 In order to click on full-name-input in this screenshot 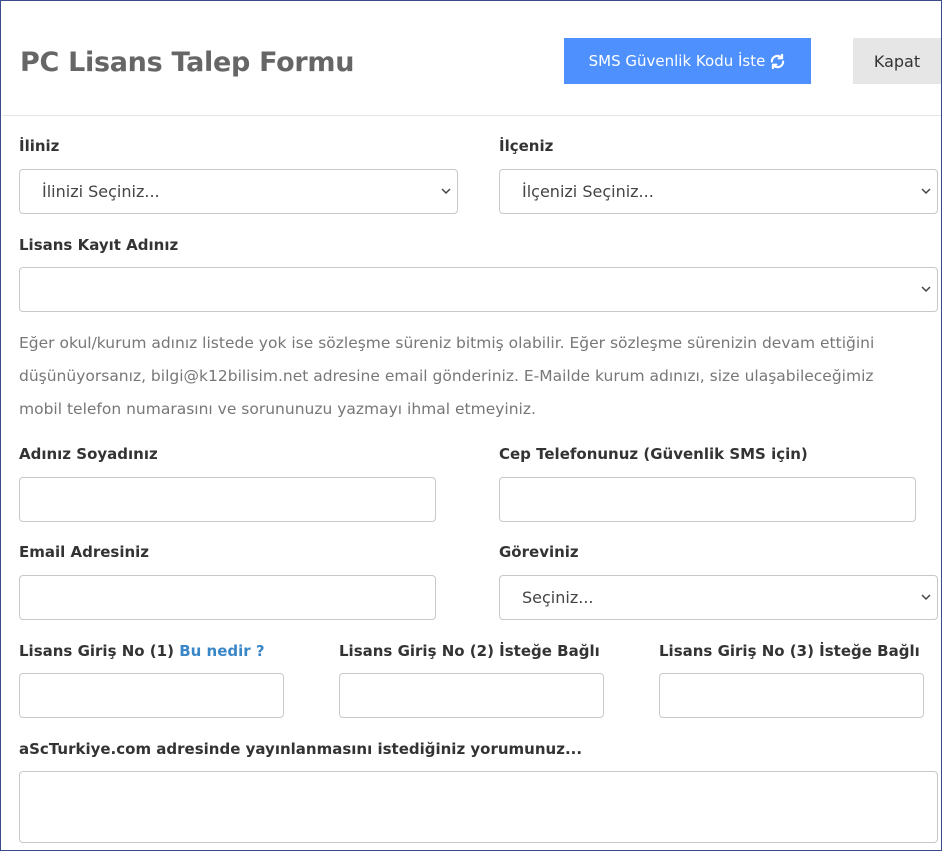, I will do `click(227, 499)`.